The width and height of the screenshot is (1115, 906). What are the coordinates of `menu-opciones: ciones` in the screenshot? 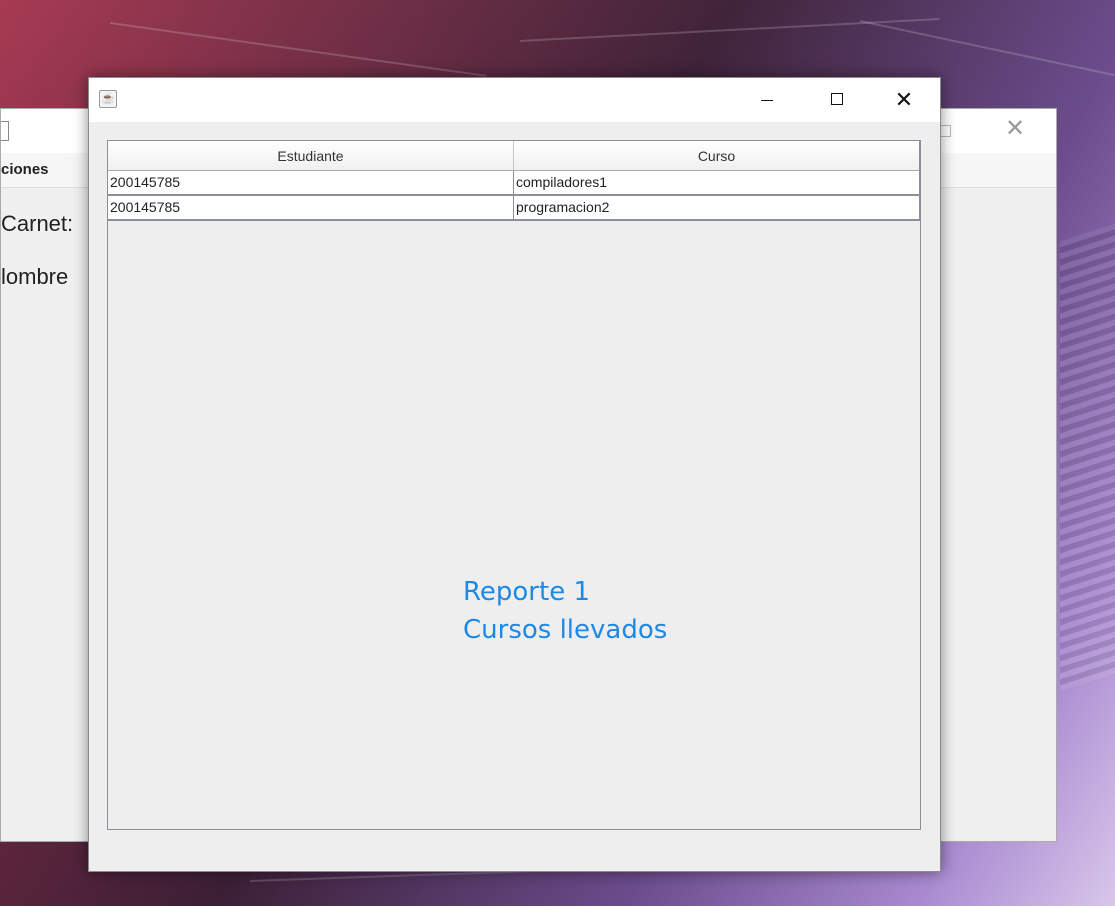 It's located at (25, 169).